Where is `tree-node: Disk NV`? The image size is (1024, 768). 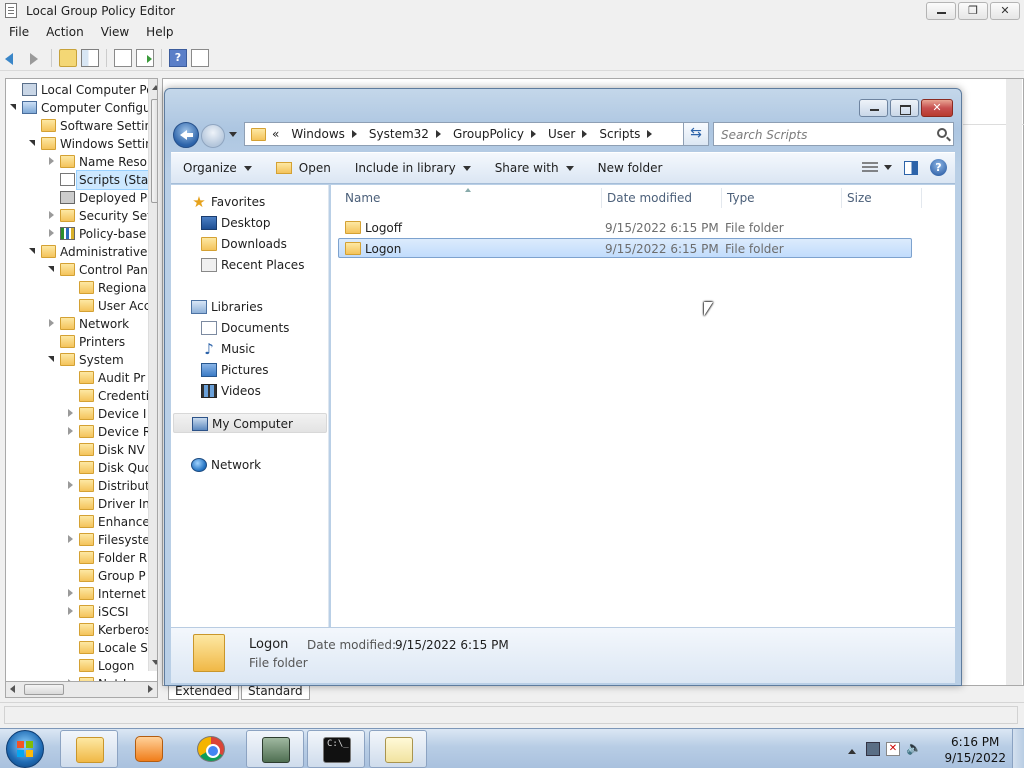 tree-node: Disk NV is located at coordinates (77, 450).